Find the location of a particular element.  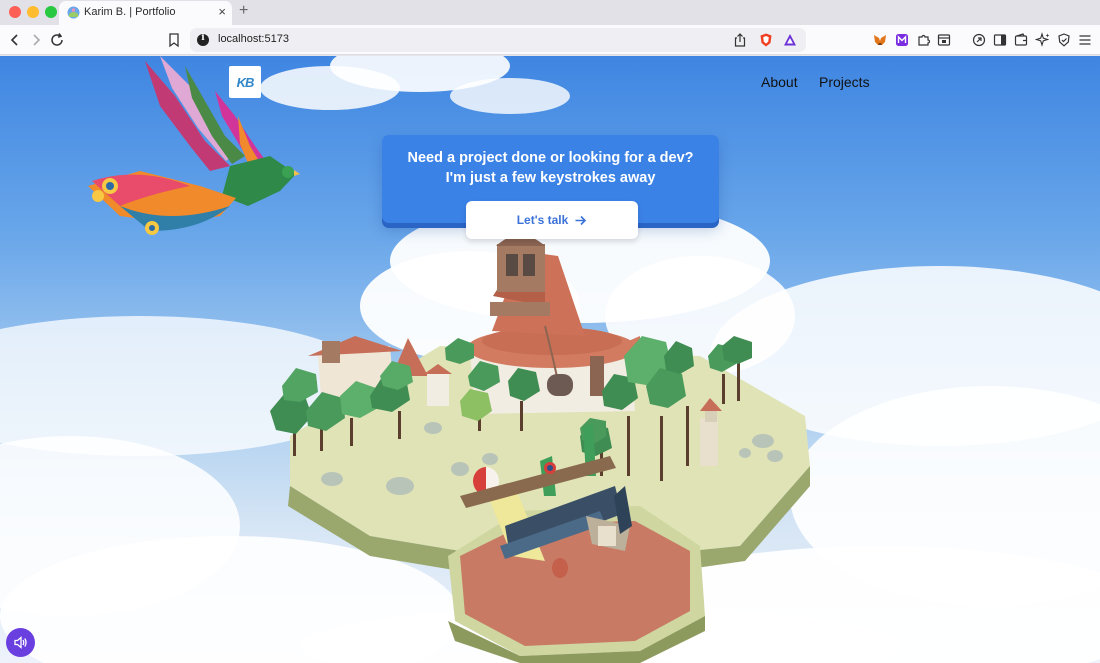

browser-titlebar: Karim B. | Portfolio × + is located at coordinates (550, 12).